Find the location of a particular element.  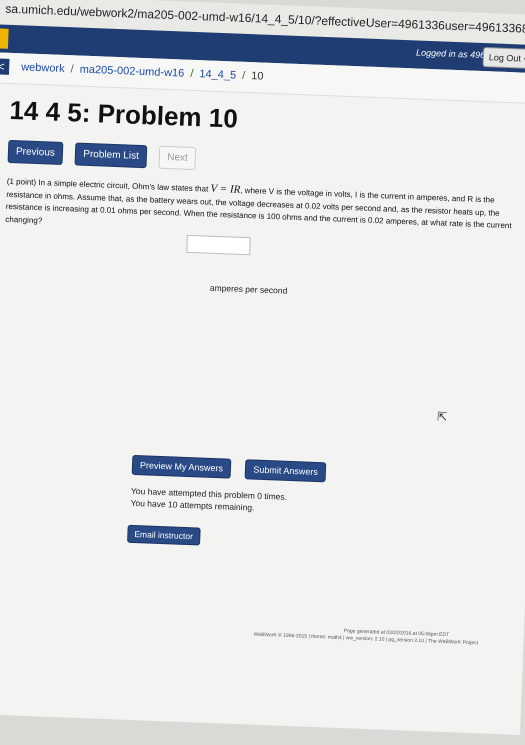

answer-actions: Preview My Answers Submit Answers is located at coordinates (234, 468).